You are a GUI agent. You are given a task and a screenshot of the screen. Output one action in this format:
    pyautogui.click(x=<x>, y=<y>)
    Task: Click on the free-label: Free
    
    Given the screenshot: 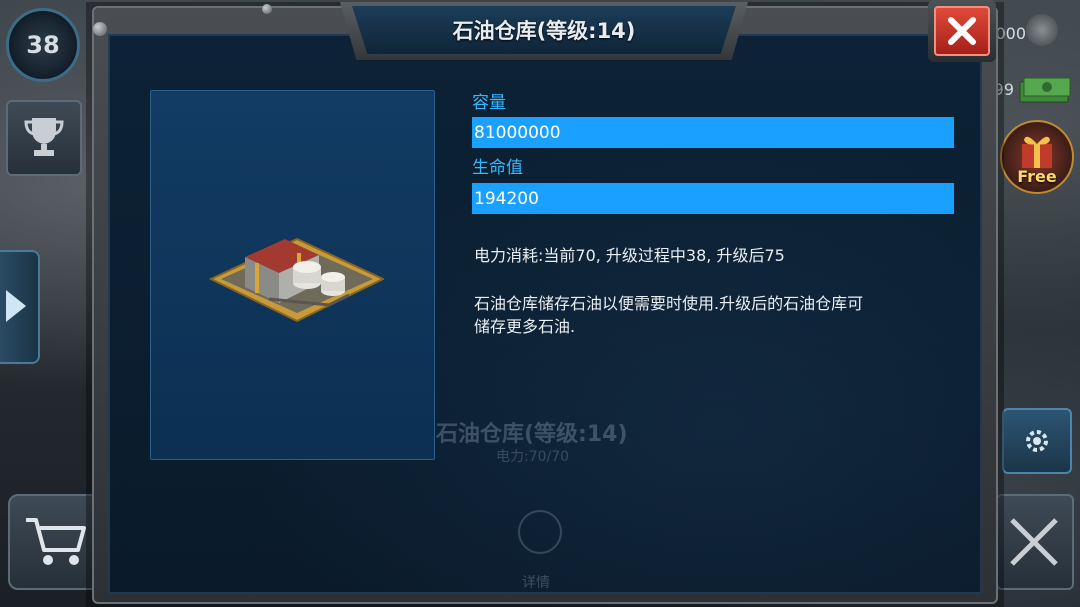 What is the action you would take?
    pyautogui.click(x=1037, y=176)
    